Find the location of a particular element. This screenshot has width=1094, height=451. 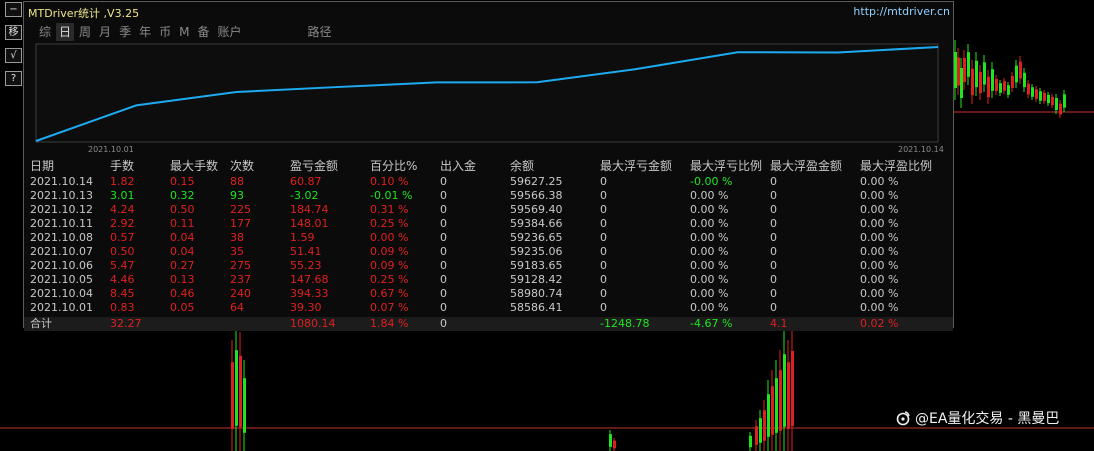

tab-yearly: 年 is located at coordinates (145, 32).